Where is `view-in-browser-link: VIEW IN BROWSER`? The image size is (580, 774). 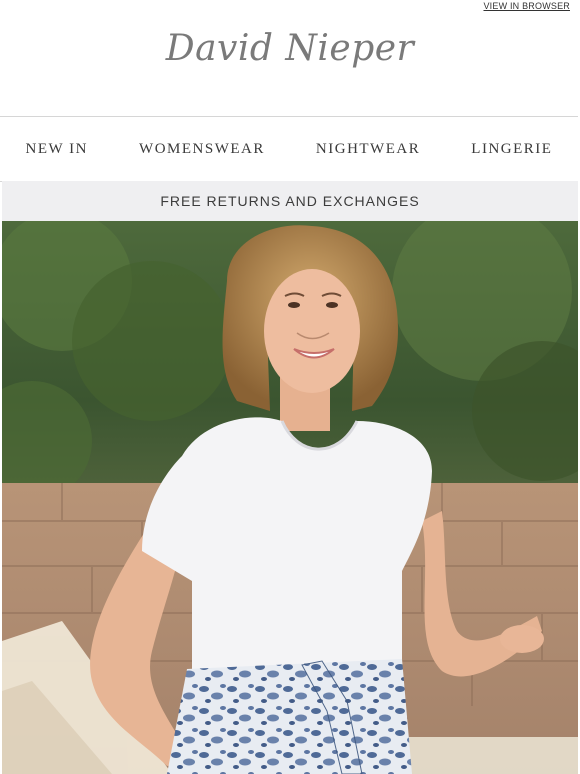
view-in-browser-link: VIEW IN BROWSER is located at coordinates (526, 6).